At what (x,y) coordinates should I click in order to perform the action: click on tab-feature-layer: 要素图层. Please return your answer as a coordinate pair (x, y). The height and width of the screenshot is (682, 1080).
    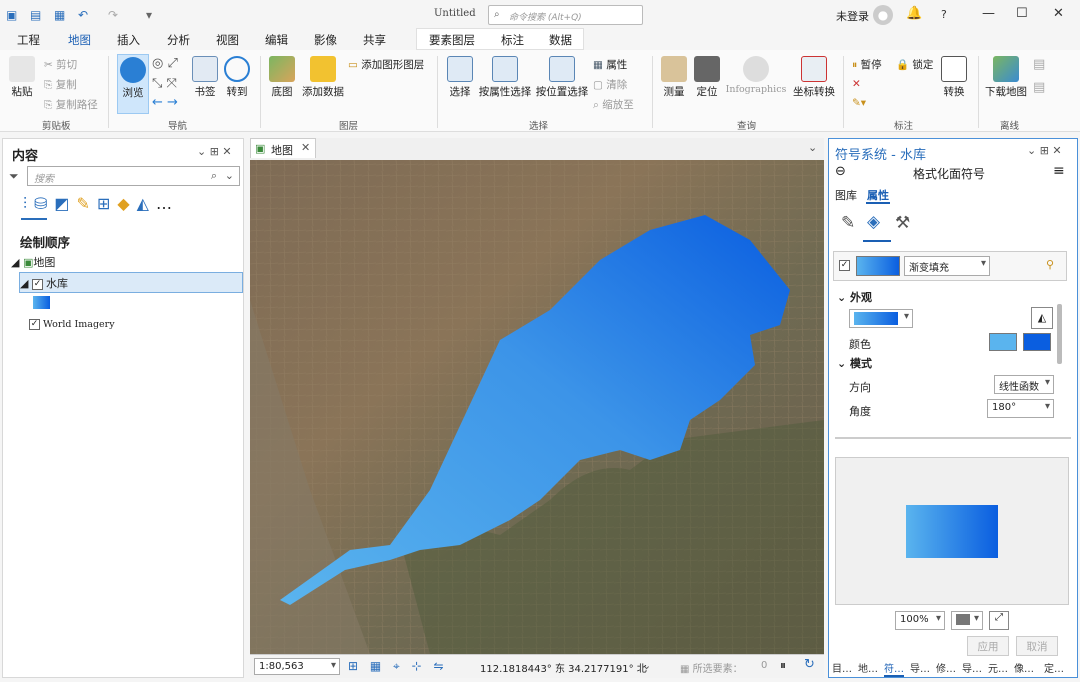
    Looking at the image, I should click on (452, 40).